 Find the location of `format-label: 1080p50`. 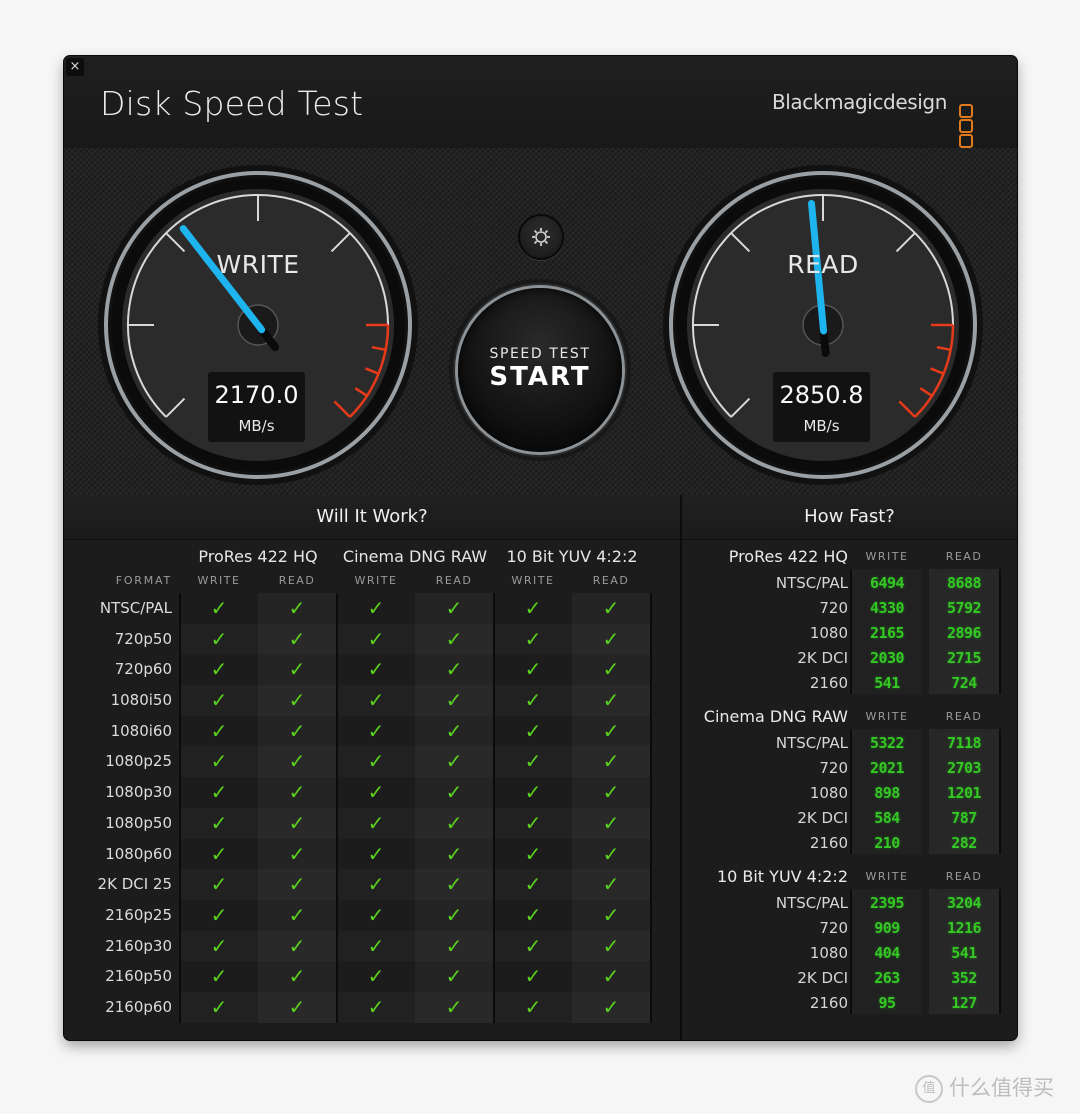

format-label: 1080p50 is located at coordinates (138, 822).